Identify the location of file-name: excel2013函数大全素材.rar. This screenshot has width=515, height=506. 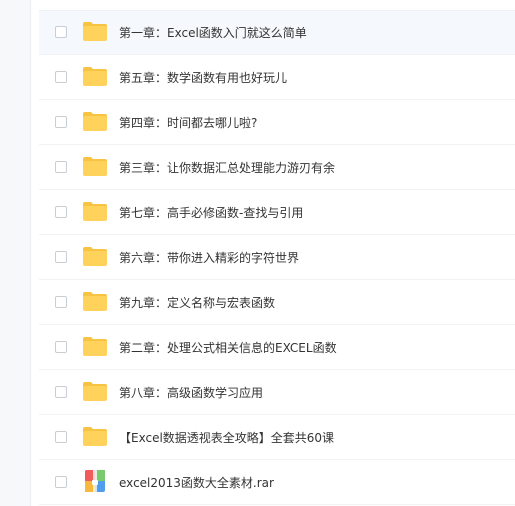
(196, 483).